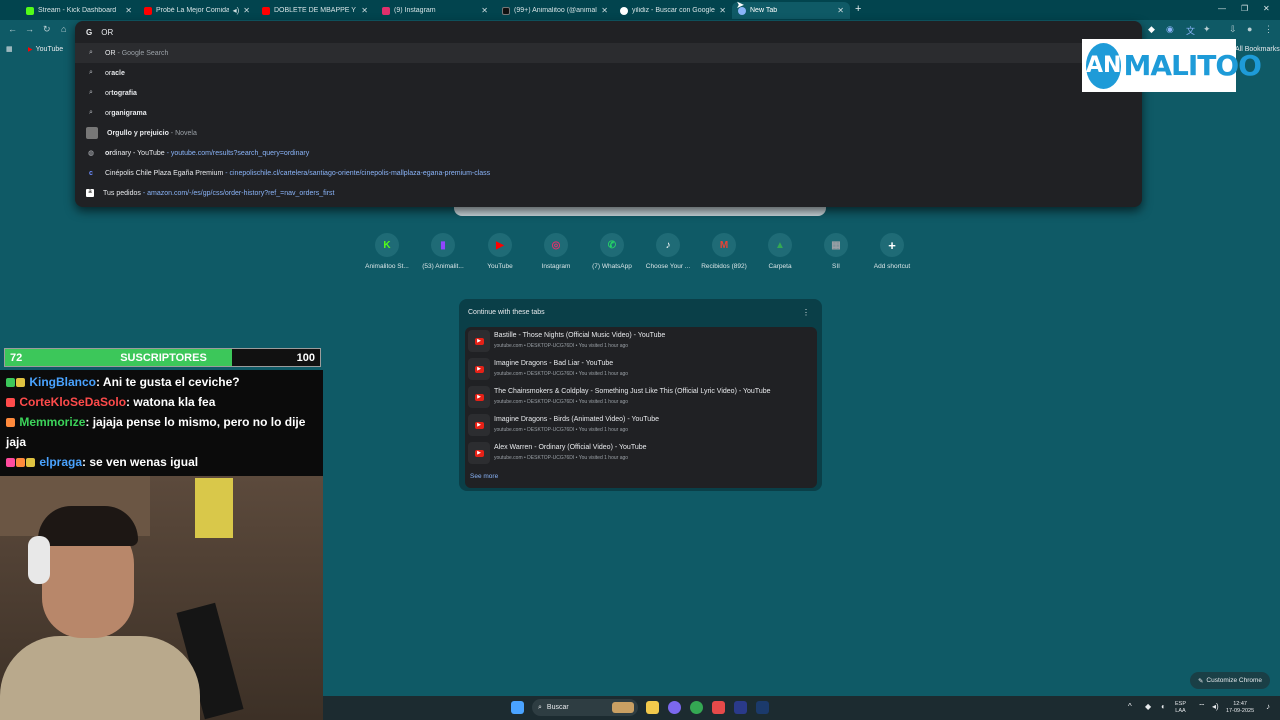  Describe the element at coordinates (806, 312) in the screenshot. I see `more-options-icon: ⋮` at that location.